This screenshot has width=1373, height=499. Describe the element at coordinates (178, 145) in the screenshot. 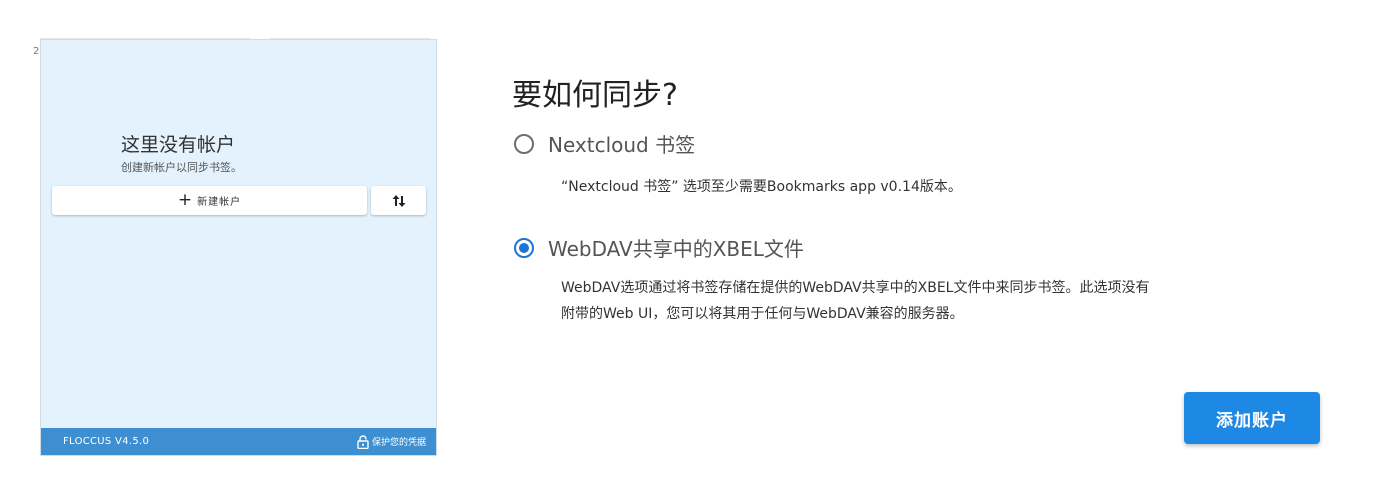

I see `empty-state-title: 这里没有帐户` at that location.